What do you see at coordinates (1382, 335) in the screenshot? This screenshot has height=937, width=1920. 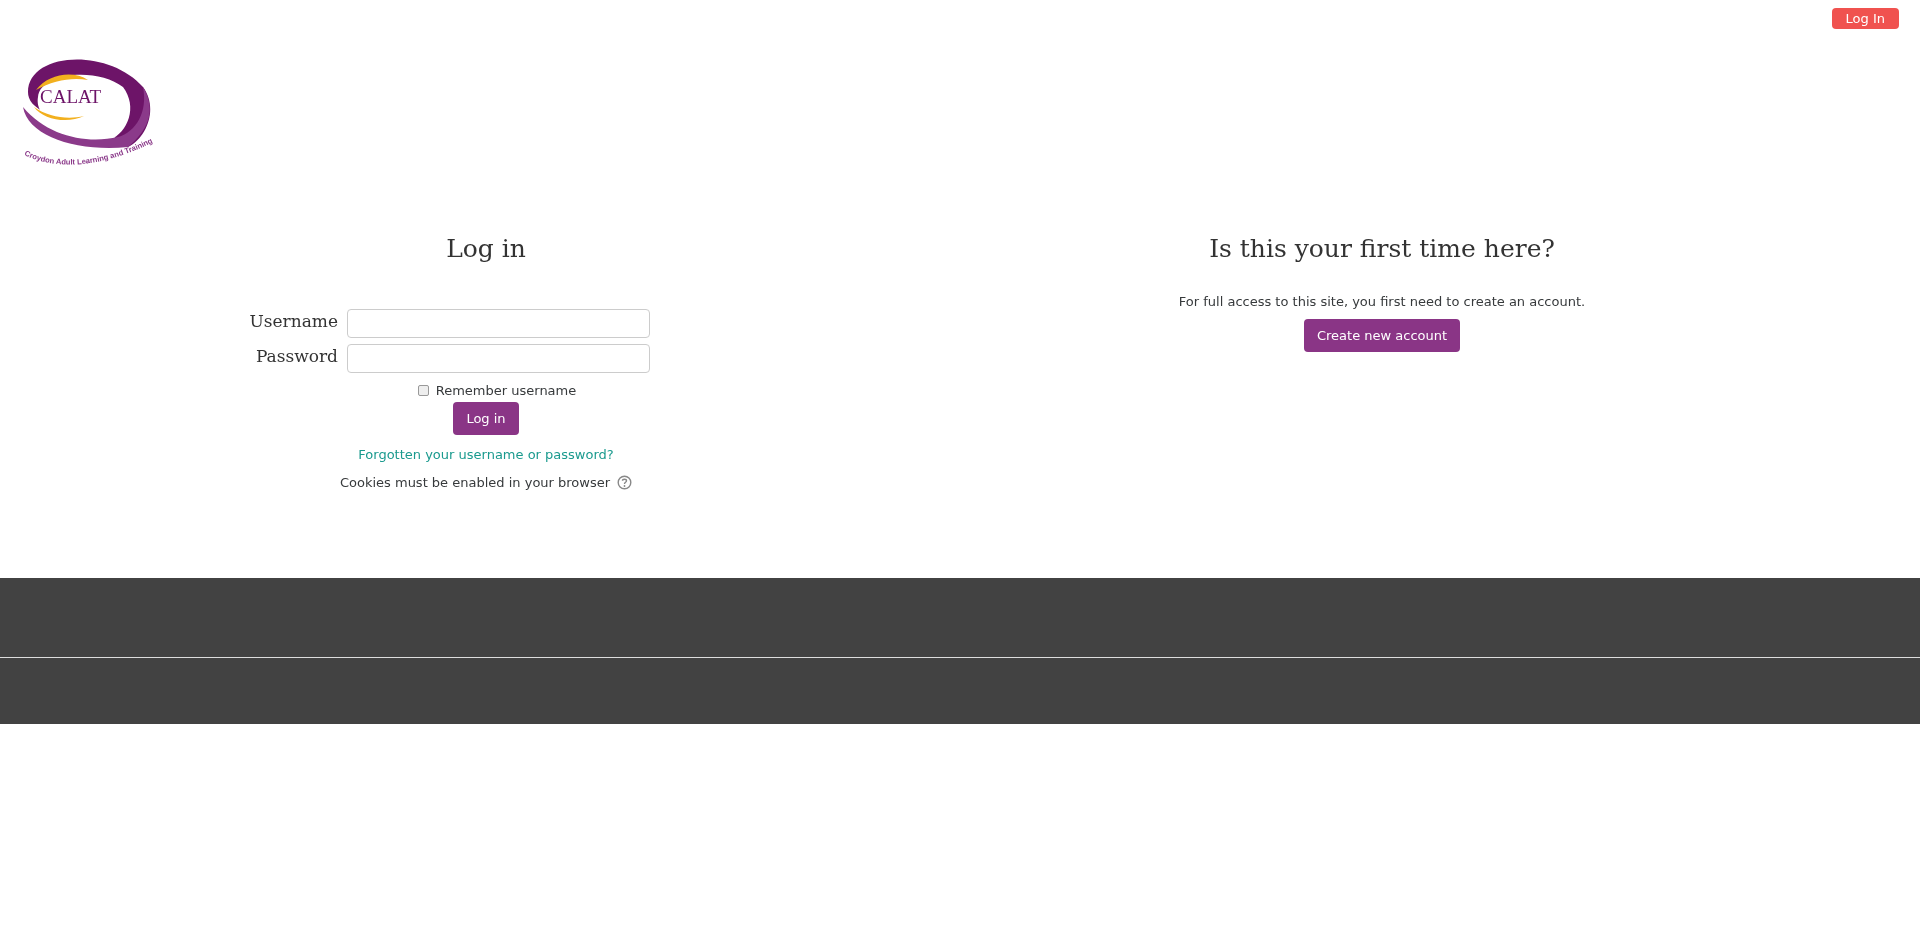 I see `create-account-button: Create new account` at bounding box center [1382, 335].